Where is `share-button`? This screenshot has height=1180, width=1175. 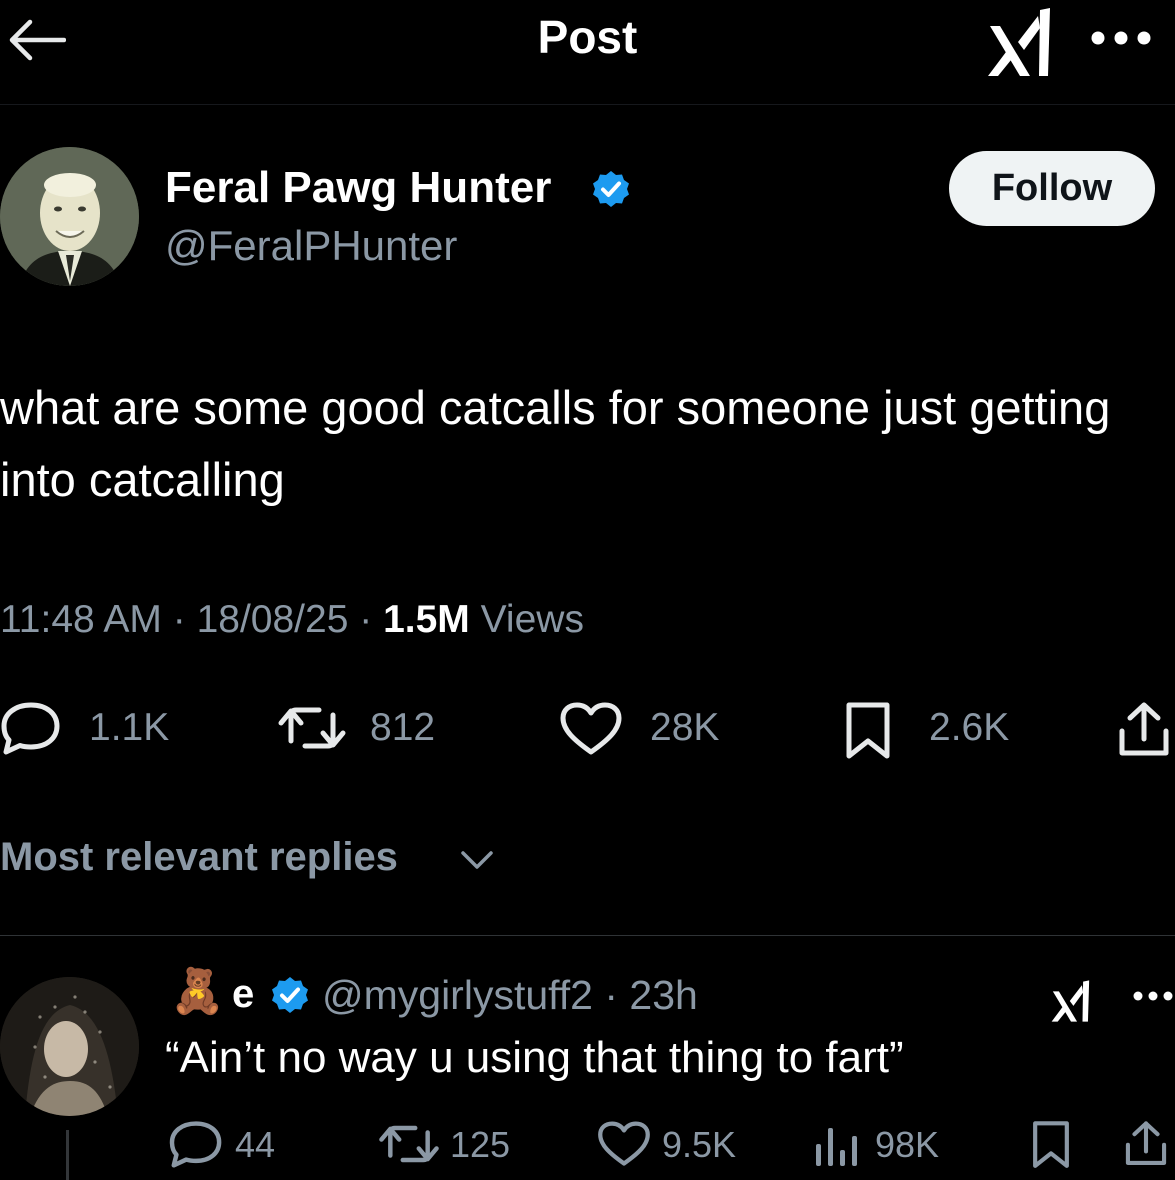
share-button is located at coordinates (1144, 730).